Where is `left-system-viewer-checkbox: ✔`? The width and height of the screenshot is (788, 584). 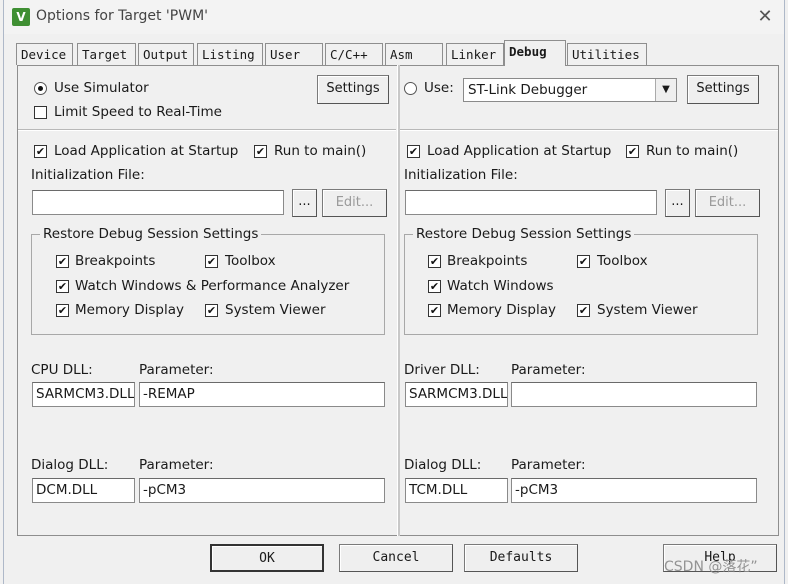
left-system-viewer-checkbox: ✔ is located at coordinates (211, 310).